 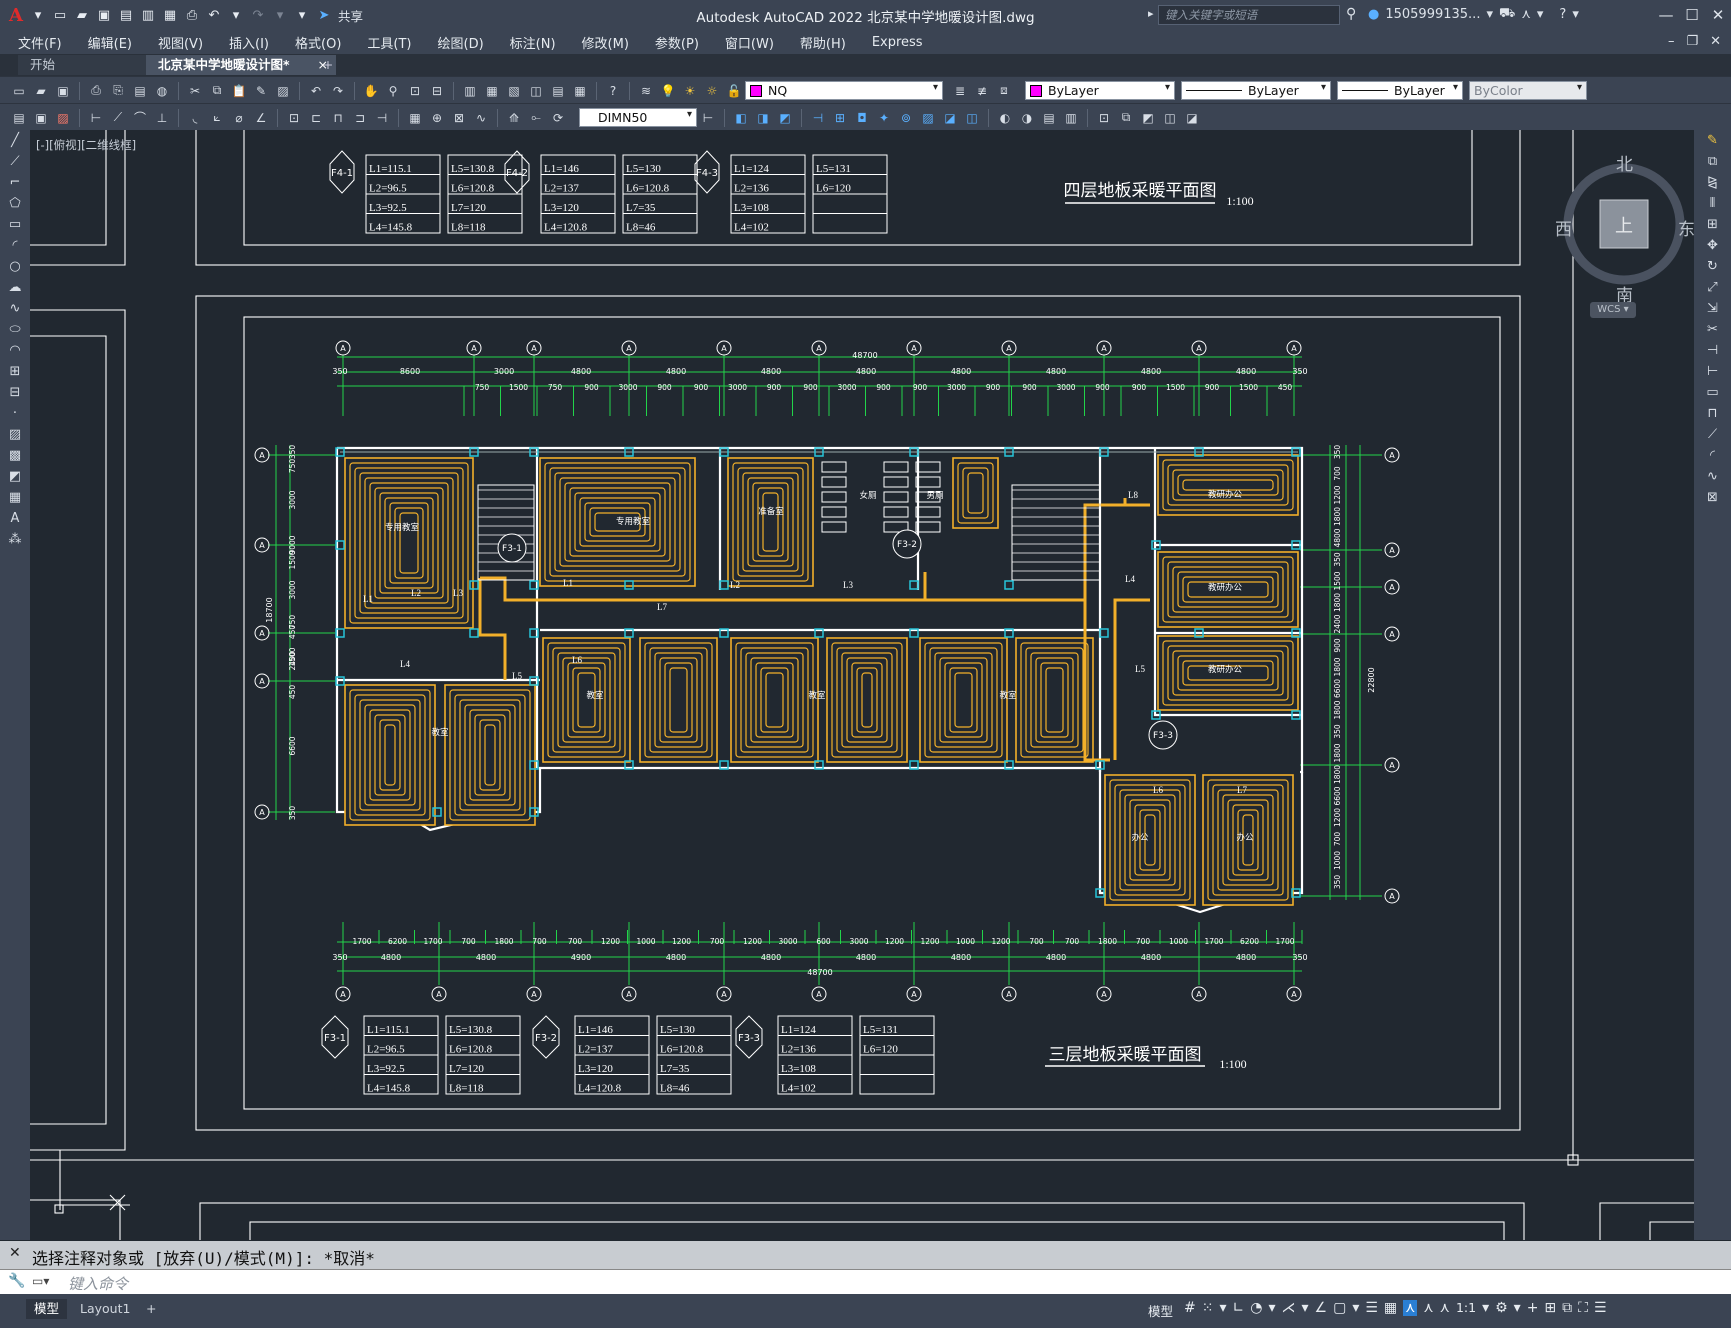 I want to click on dim-style-icon: ⊢, so click(x=708, y=118).